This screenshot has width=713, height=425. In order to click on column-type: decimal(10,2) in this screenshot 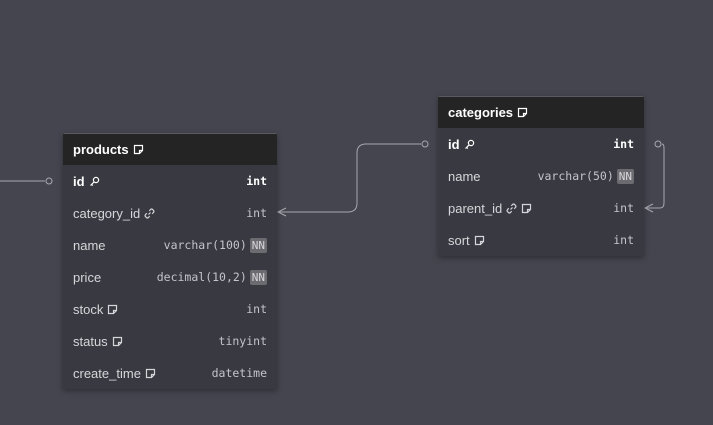, I will do `click(201, 277)`.